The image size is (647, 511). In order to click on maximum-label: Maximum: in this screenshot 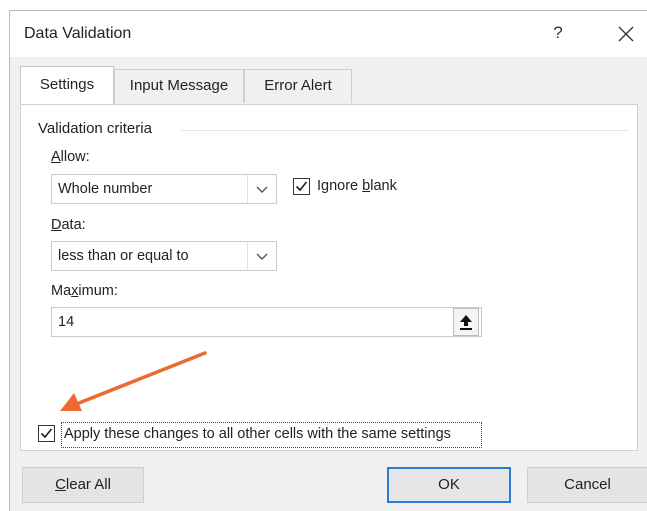, I will do `click(84, 291)`.